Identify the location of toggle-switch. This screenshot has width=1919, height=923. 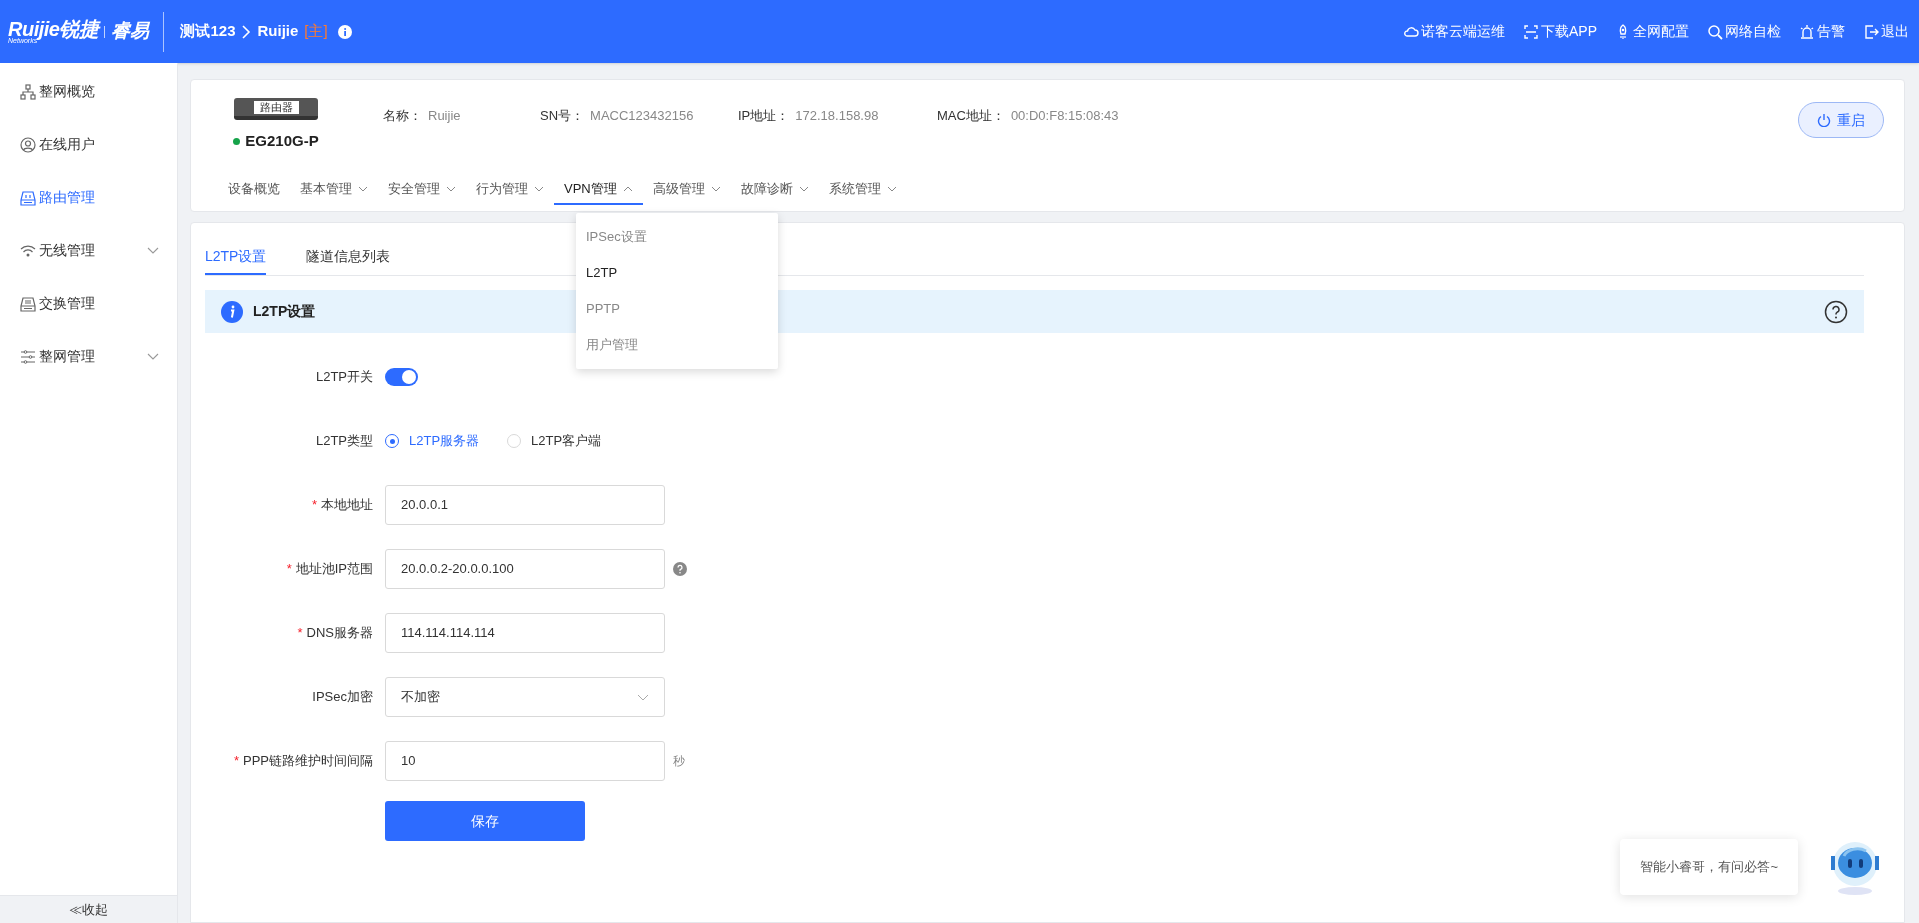
(401, 377).